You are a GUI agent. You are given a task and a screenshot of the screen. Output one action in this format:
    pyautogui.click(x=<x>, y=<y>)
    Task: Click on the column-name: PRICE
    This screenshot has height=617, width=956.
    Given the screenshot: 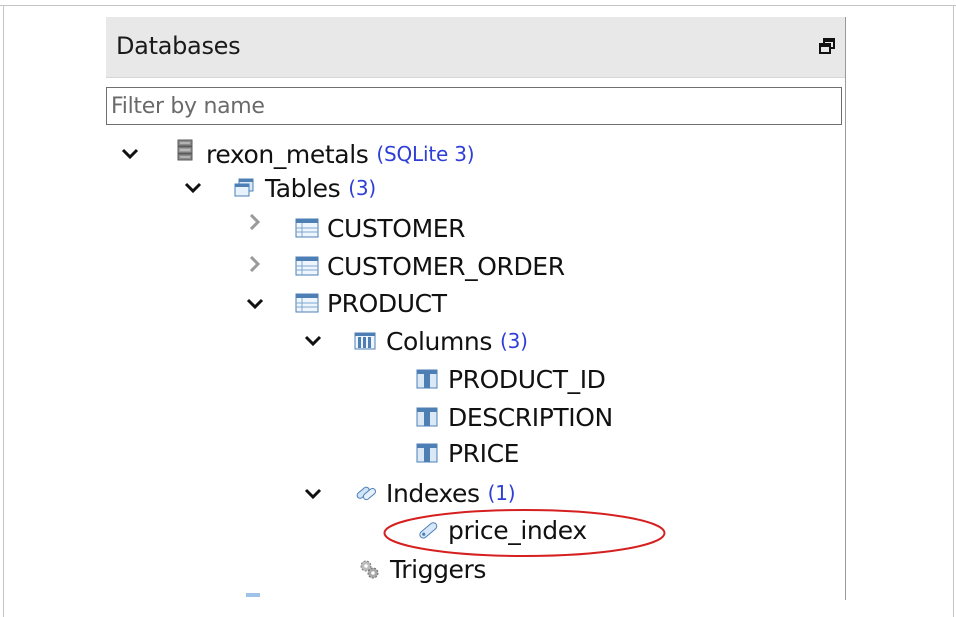 What is the action you would take?
    pyautogui.click(x=484, y=453)
    